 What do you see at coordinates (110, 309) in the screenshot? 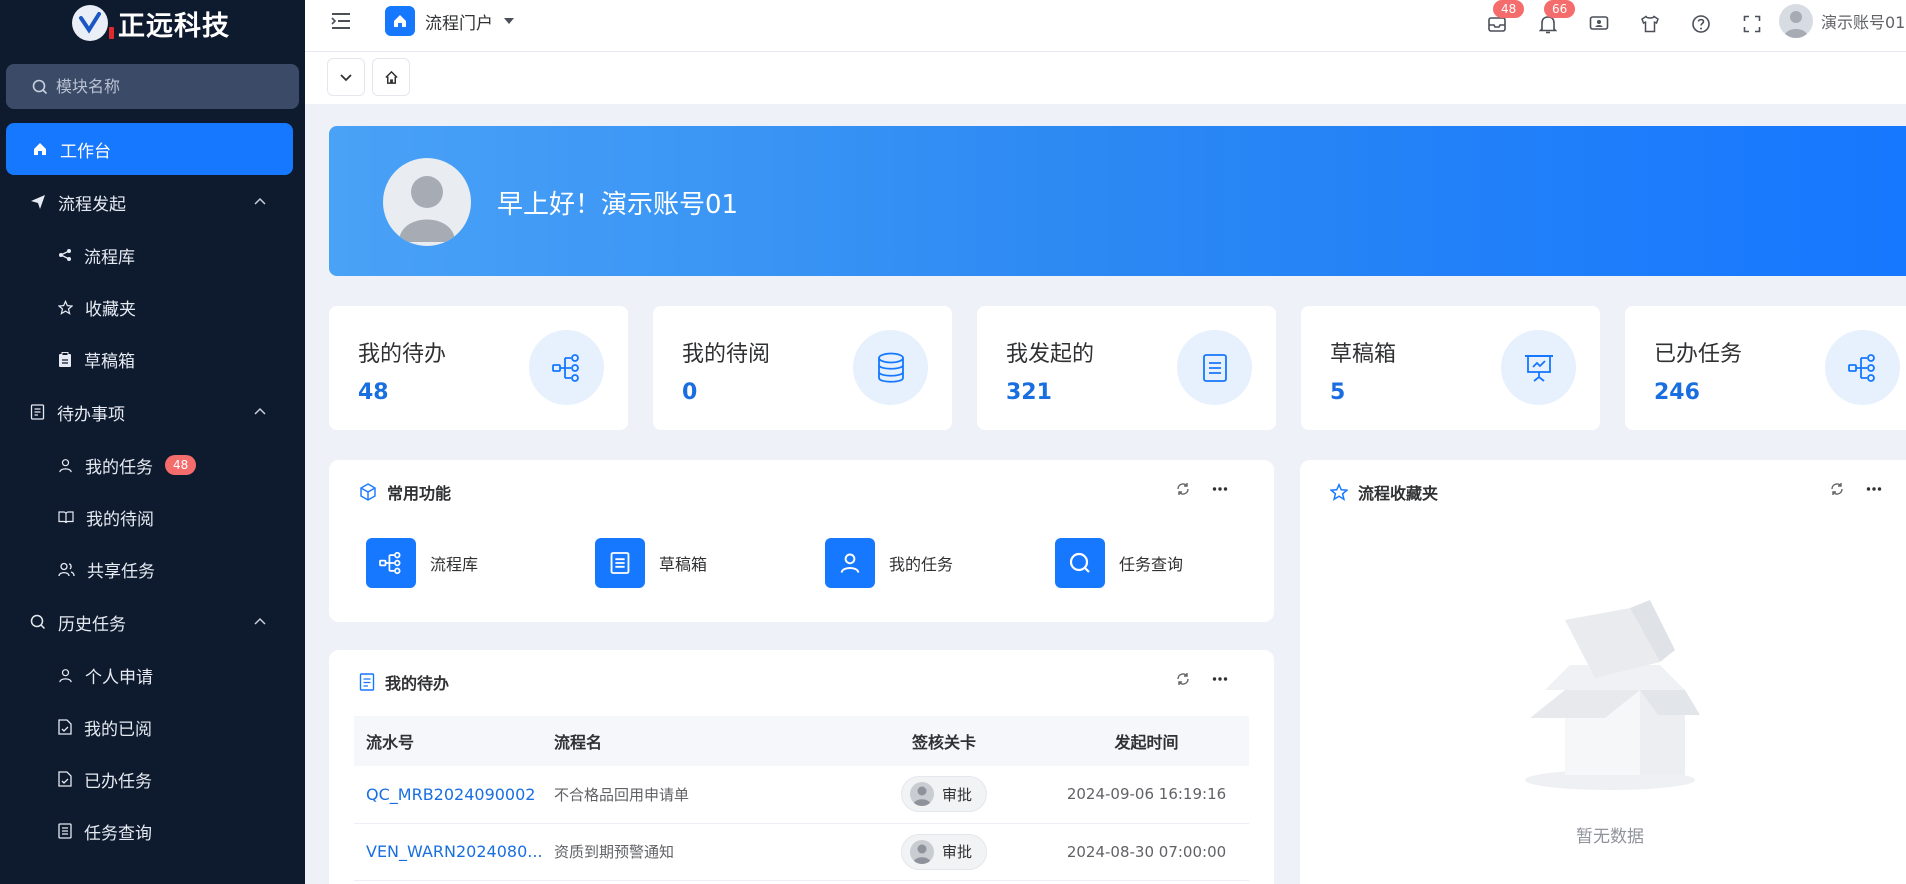
I see `sidebar-item-label: 收藏夹` at bounding box center [110, 309].